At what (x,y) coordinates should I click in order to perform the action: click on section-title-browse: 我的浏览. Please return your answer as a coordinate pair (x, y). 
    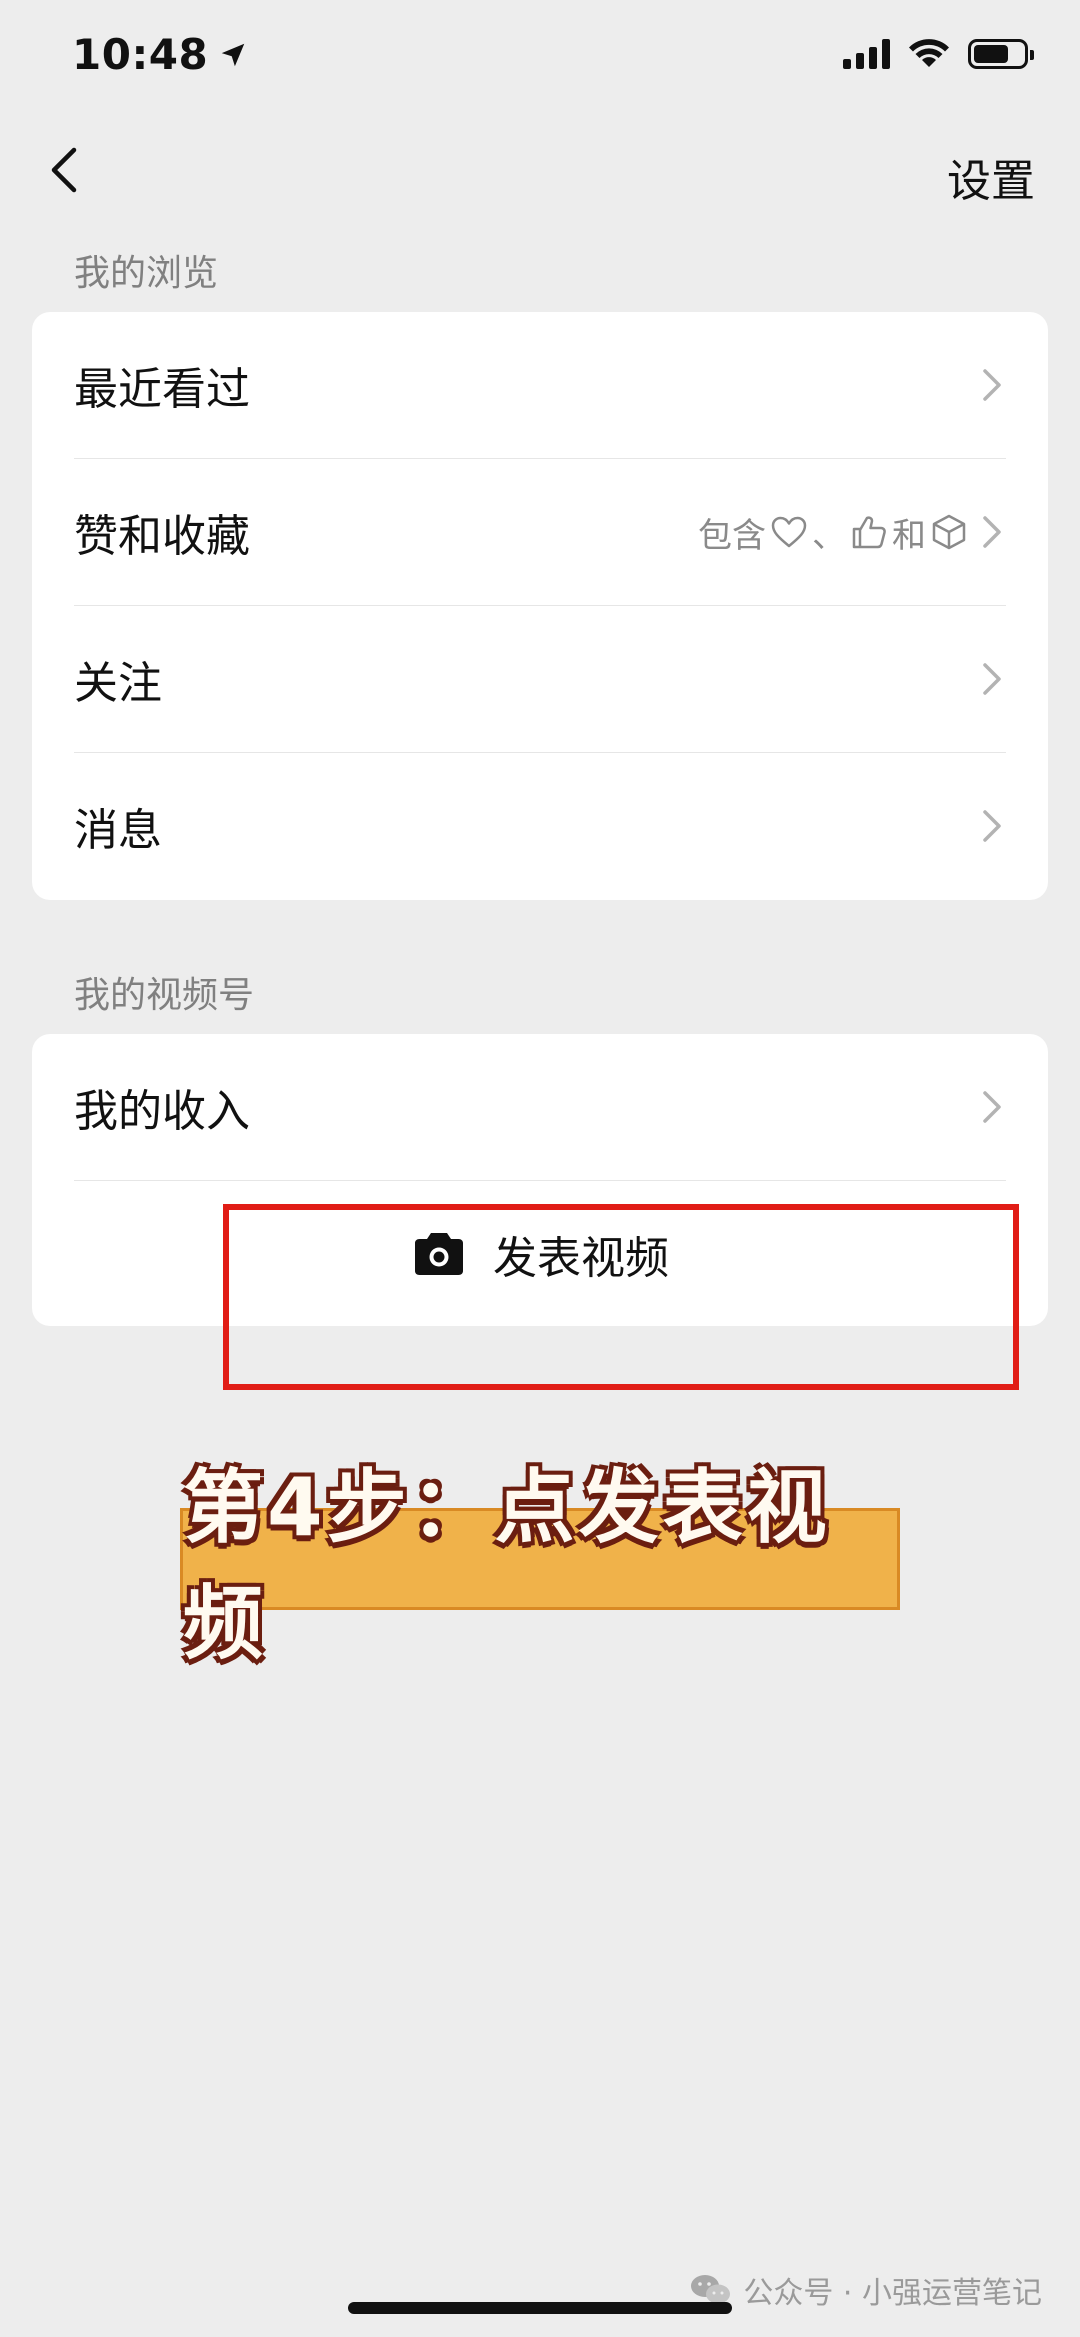
    Looking at the image, I should click on (146, 273).